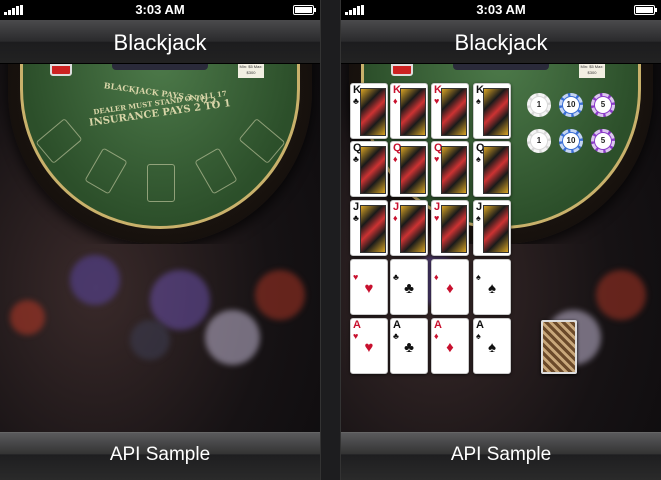 This screenshot has width=661, height=480. I want to click on playing-card: Q ♠, so click(492, 169).